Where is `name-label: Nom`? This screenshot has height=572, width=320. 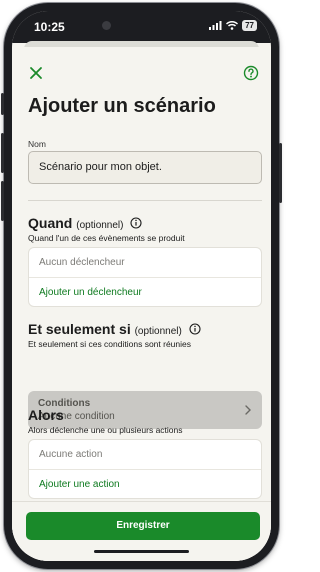
name-label: Nom is located at coordinates (37, 144).